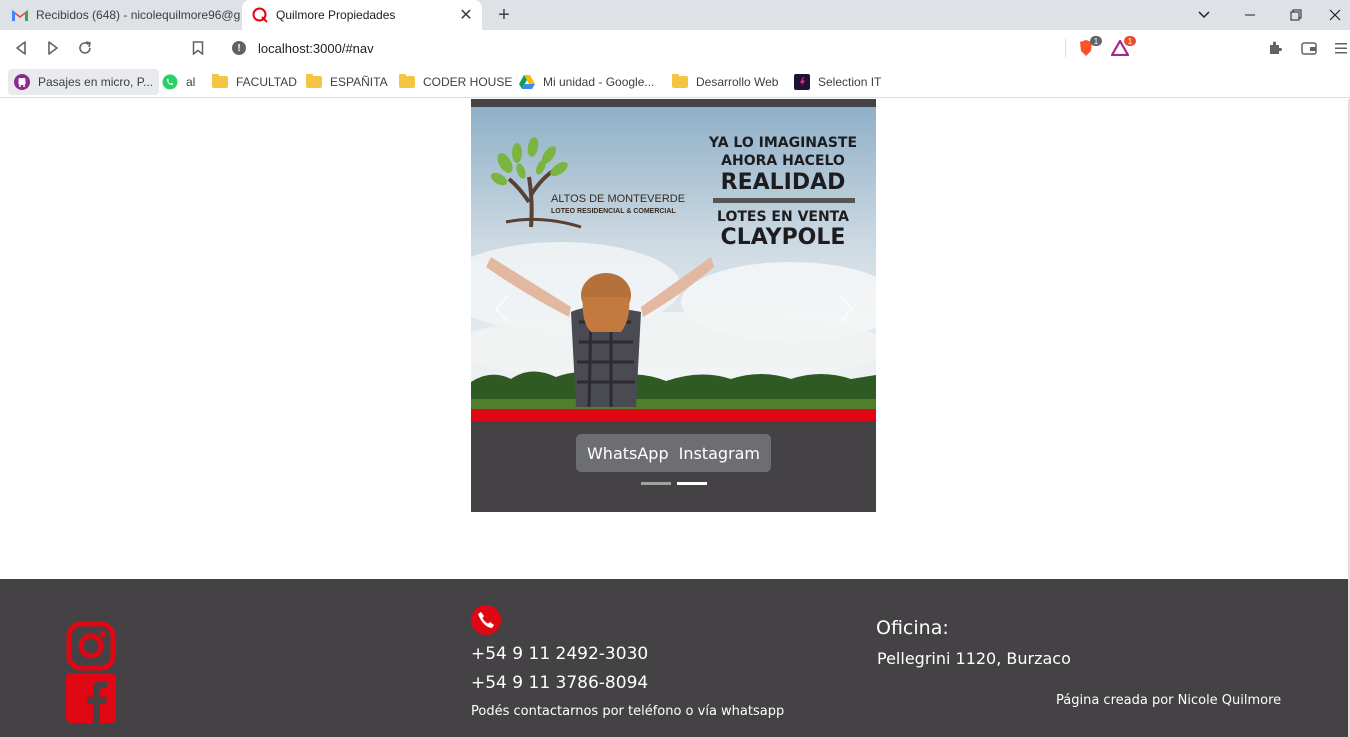 The width and height of the screenshot is (1350, 737). What do you see at coordinates (682, 48) in the screenshot?
I see `address-bar: ! localhost:3000/#nav 1 1` at bounding box center [682, 48].